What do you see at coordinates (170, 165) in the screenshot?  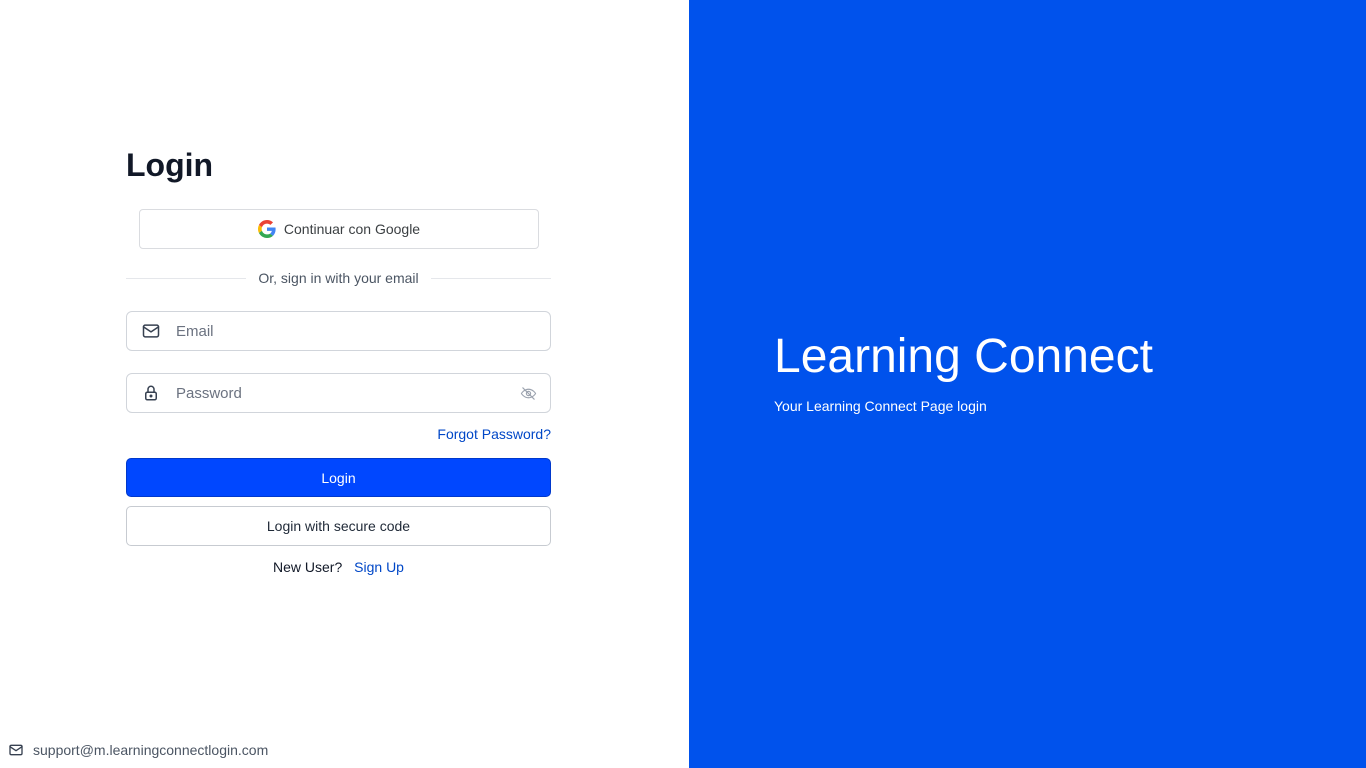 I see `page-title: Login` at bounding box center [170, 165].